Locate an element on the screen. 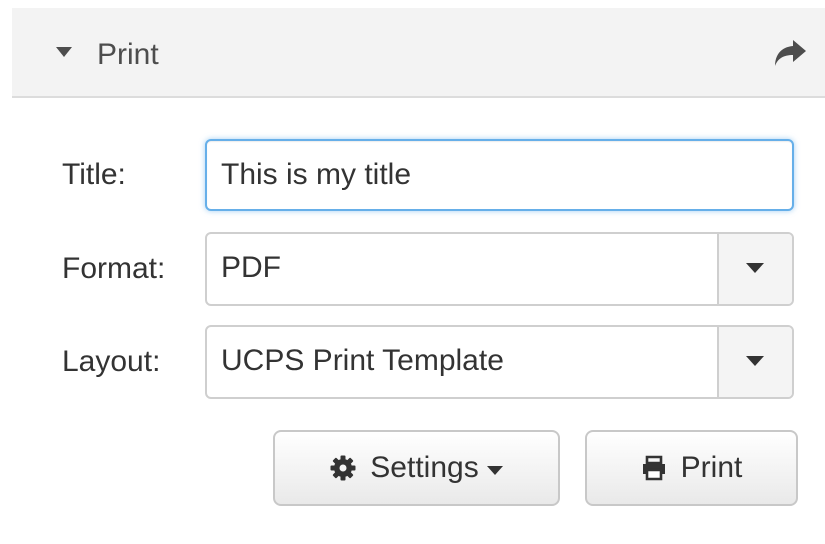  collapse-caret-icon is located at coordinates (64, 52).